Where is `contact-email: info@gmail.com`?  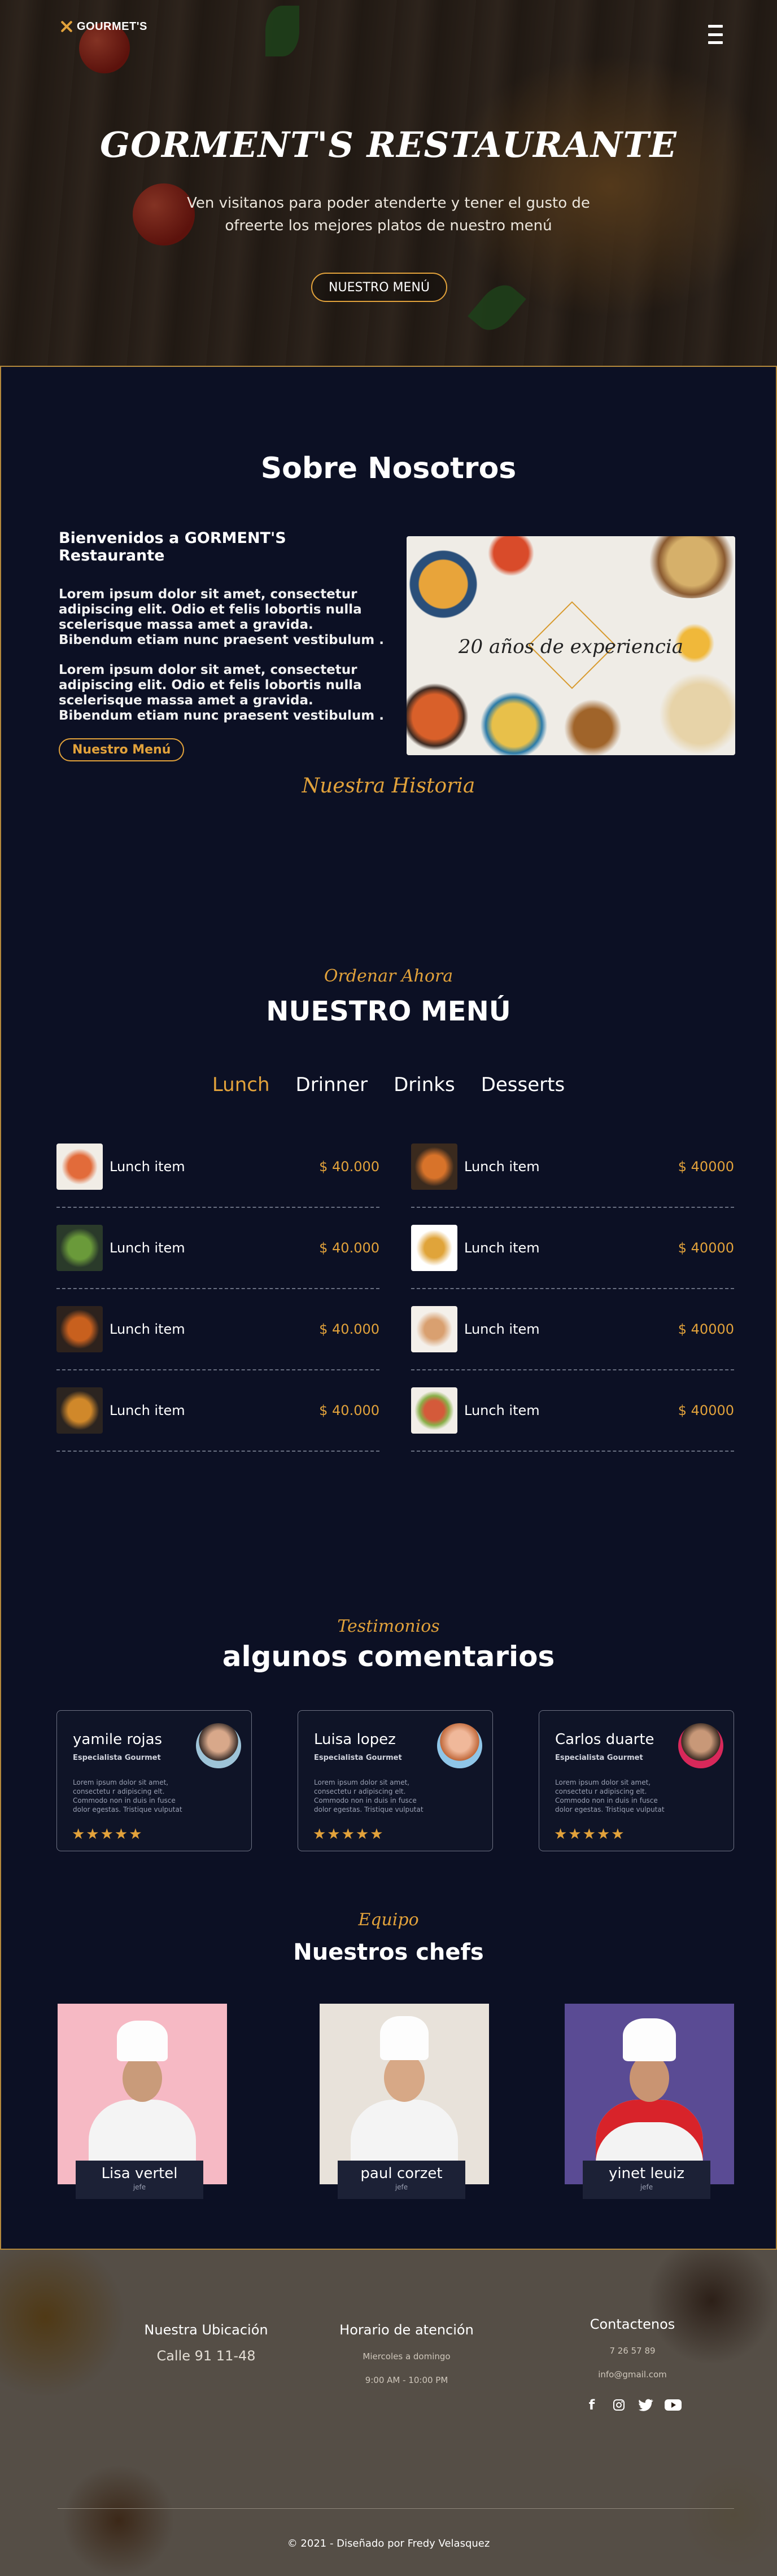 contact-email: info@gmail.com is located at coordinates (632, 2374).